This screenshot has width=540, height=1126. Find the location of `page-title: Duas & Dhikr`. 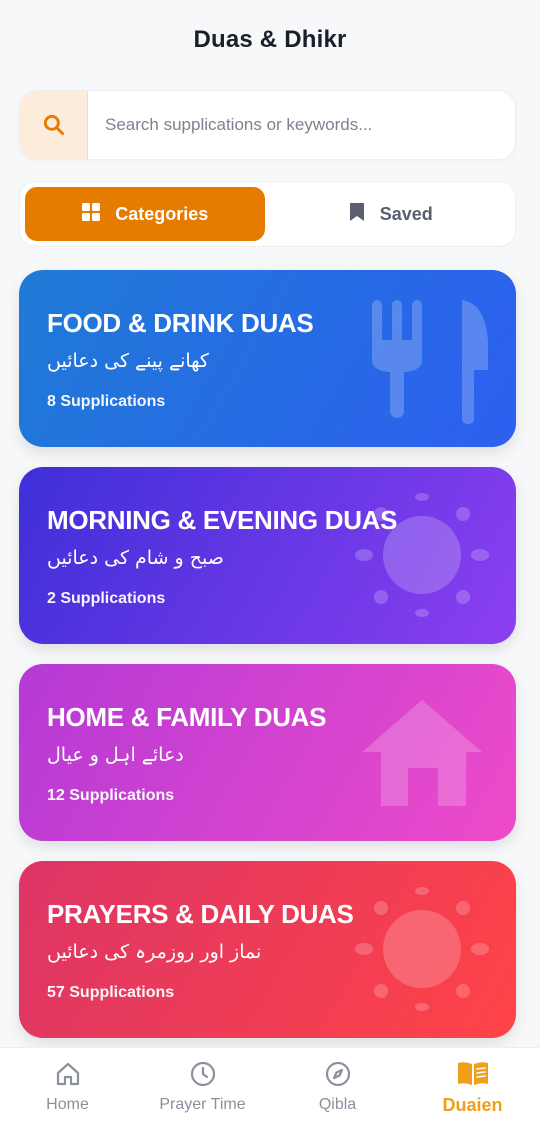

page-title: Duas & Dhikr is located at coordinates (270, 39).